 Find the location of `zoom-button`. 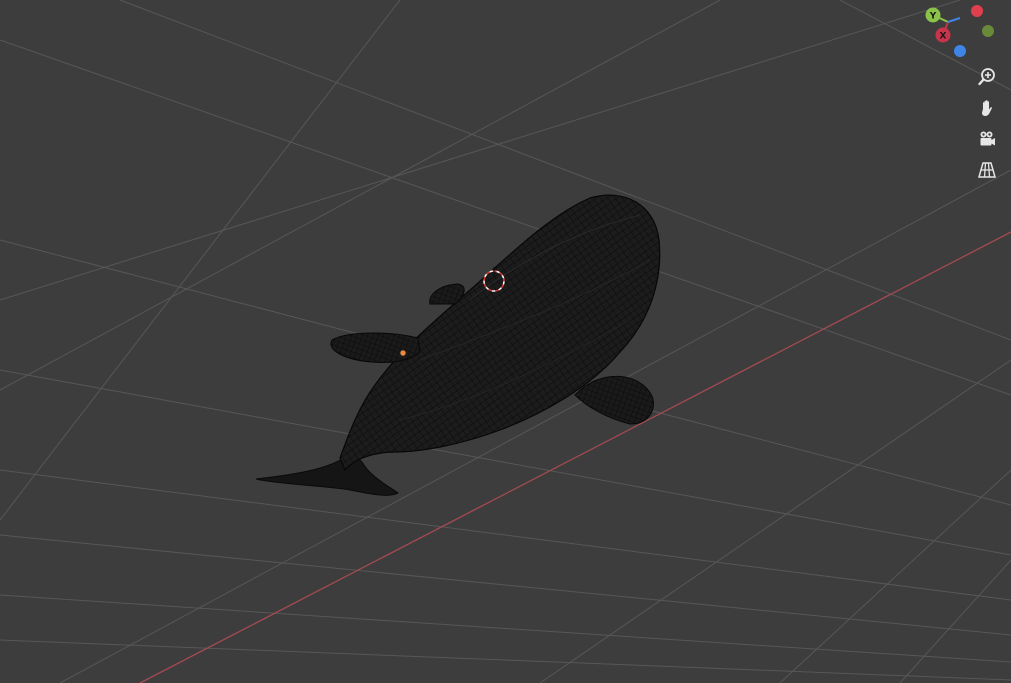

zoom-button is located at coordinates (987, 77).